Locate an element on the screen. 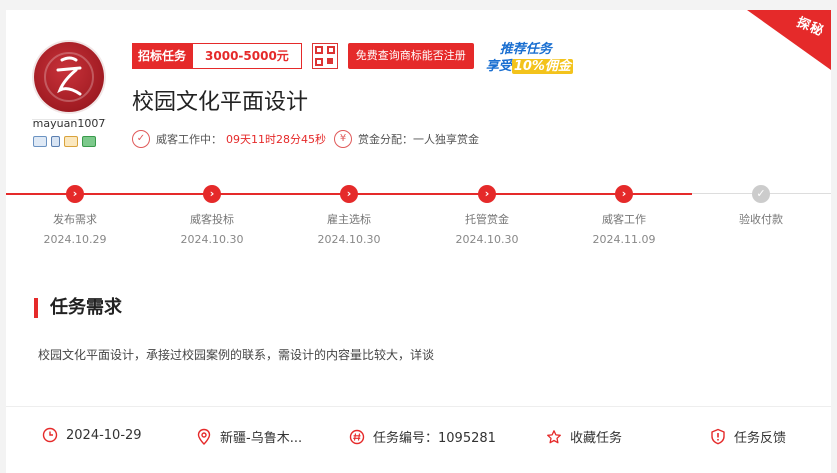 The image size is (837, 473). status-label: 威客工作中： is located at coordinates (189, 139).